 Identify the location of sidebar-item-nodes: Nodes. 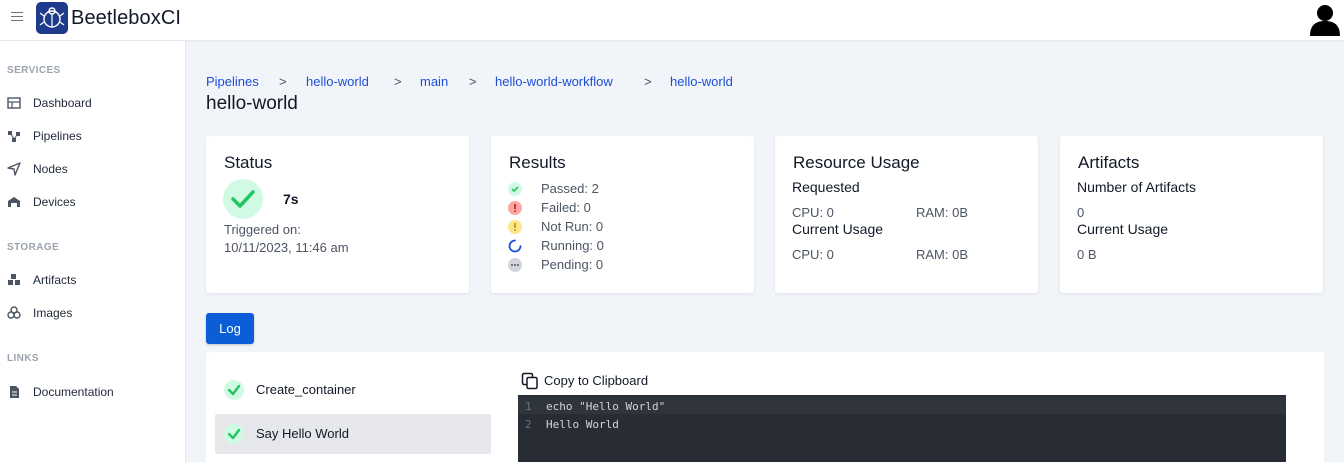
(93, 169).